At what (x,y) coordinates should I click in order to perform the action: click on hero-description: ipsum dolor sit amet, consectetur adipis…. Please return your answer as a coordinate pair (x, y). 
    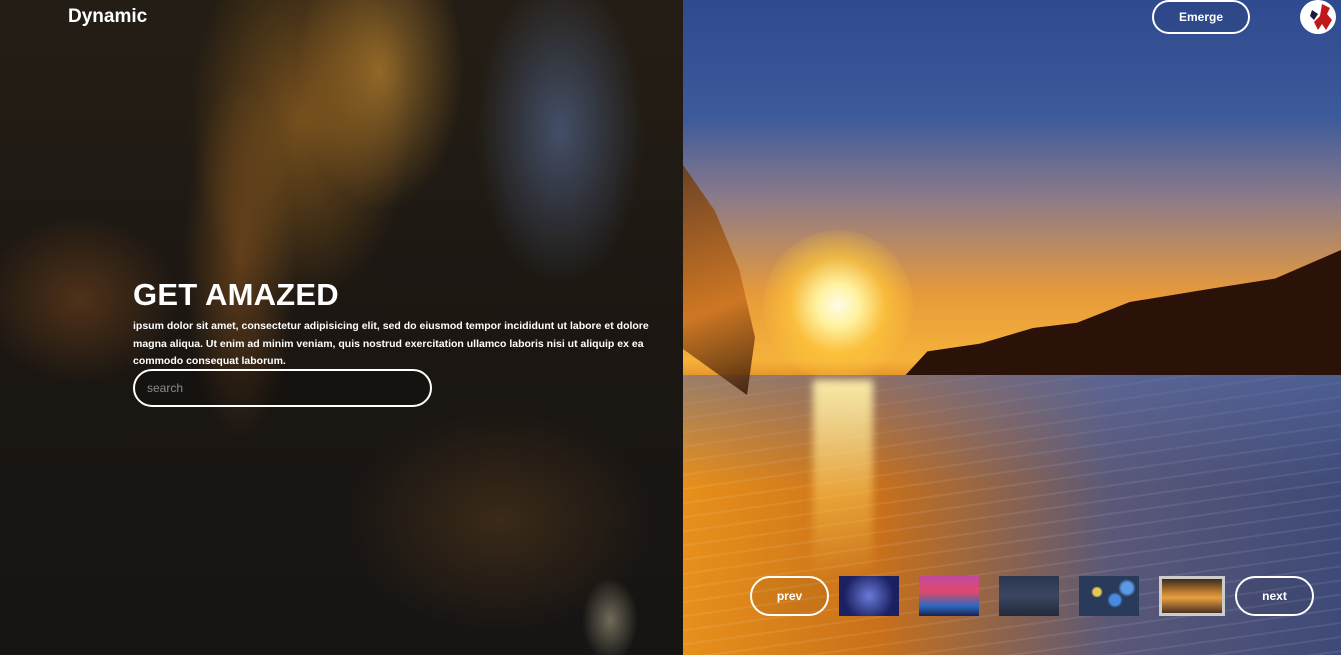
    Looking at the image, I should click on (391, 343).